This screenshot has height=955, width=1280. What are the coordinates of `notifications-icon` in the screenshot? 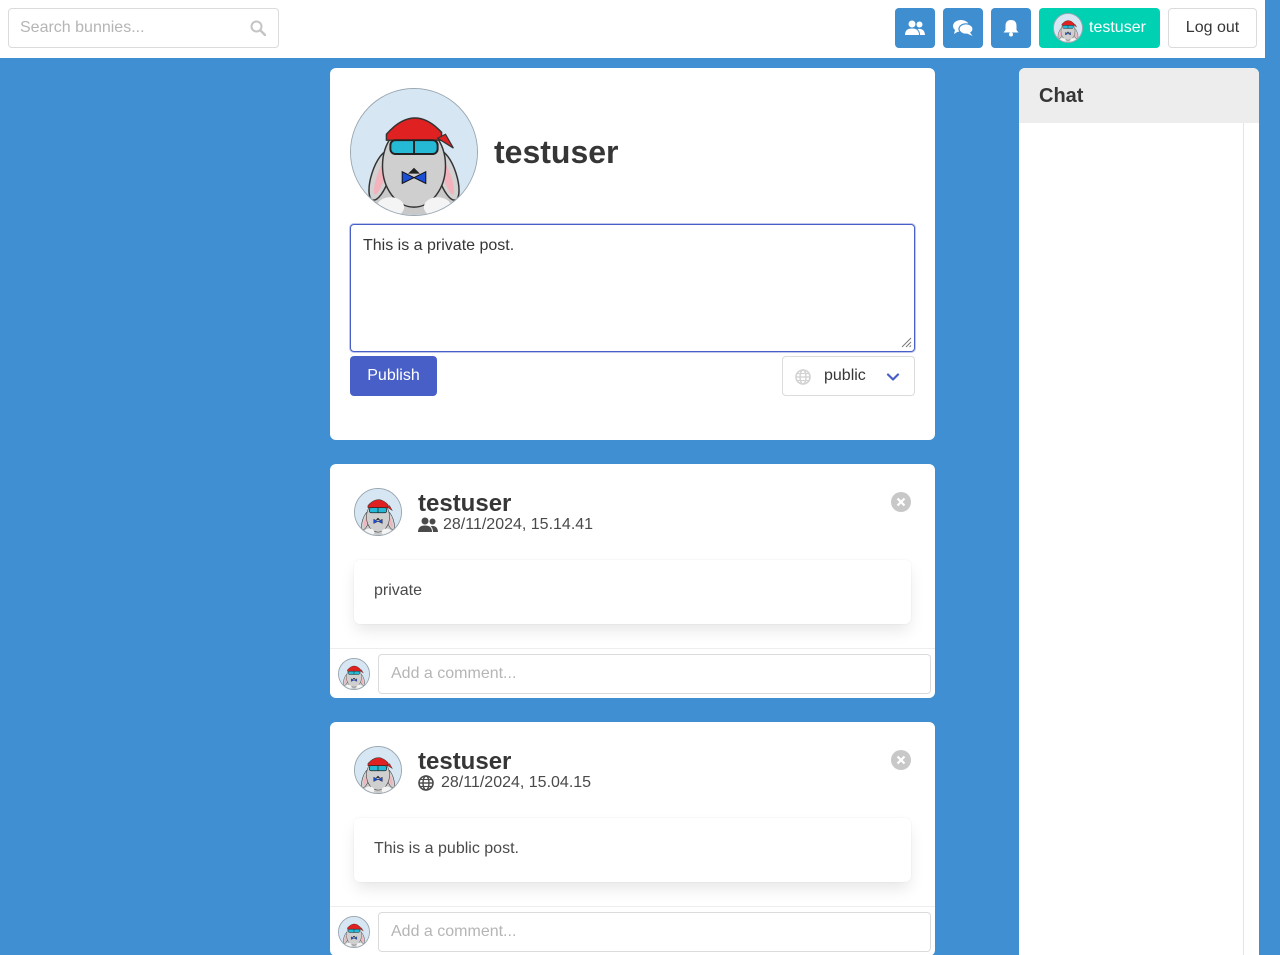 It's located at (1011, 28).